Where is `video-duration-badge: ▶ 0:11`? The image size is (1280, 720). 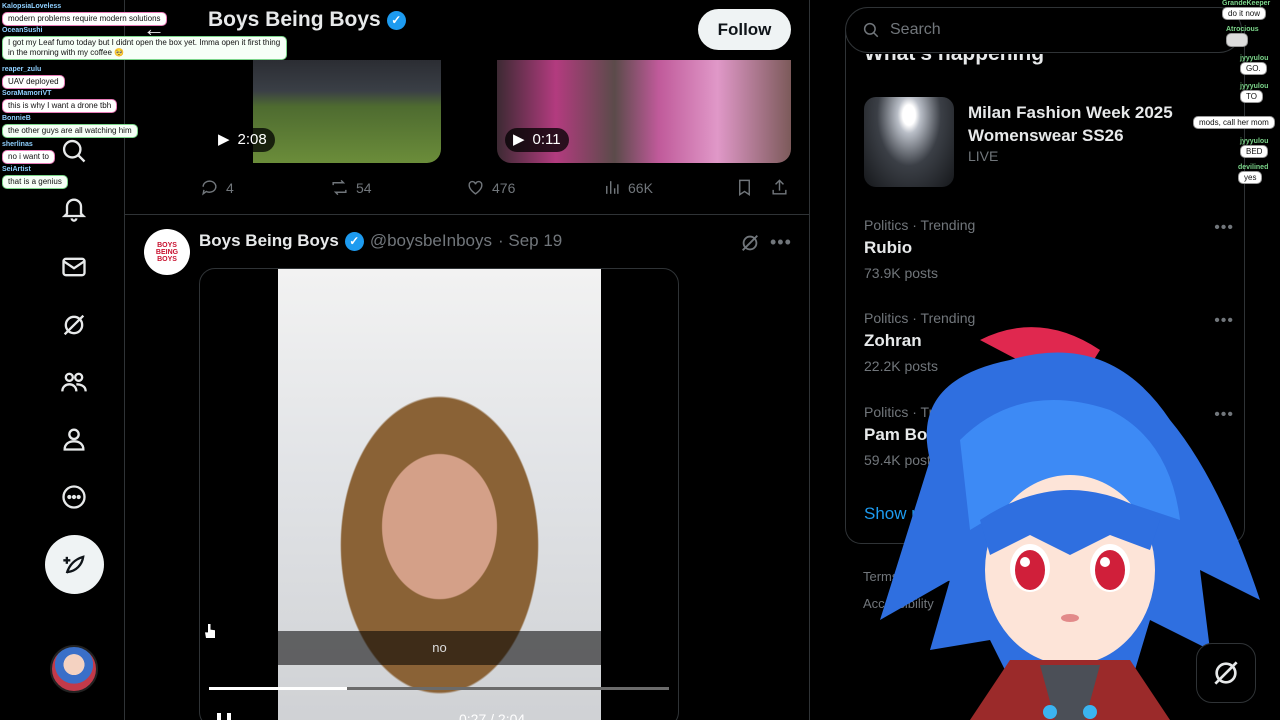
video-duration-badge: ▶ 0:11 is located at coordinates (537, 140).